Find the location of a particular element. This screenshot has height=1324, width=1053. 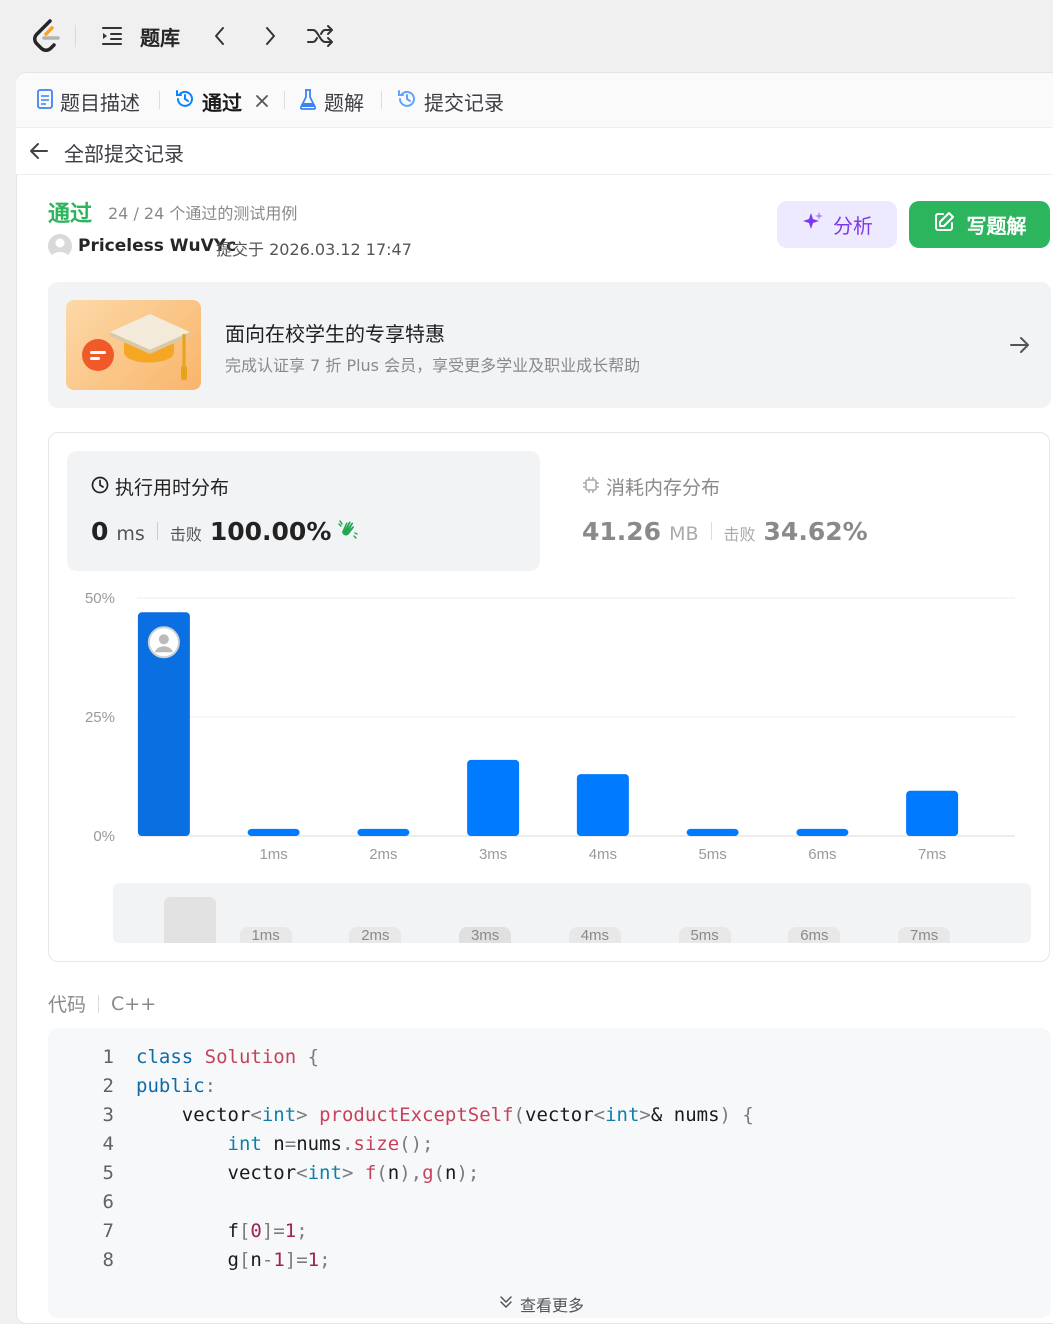

line-number: 7 is located at coordinates (108, 1231).